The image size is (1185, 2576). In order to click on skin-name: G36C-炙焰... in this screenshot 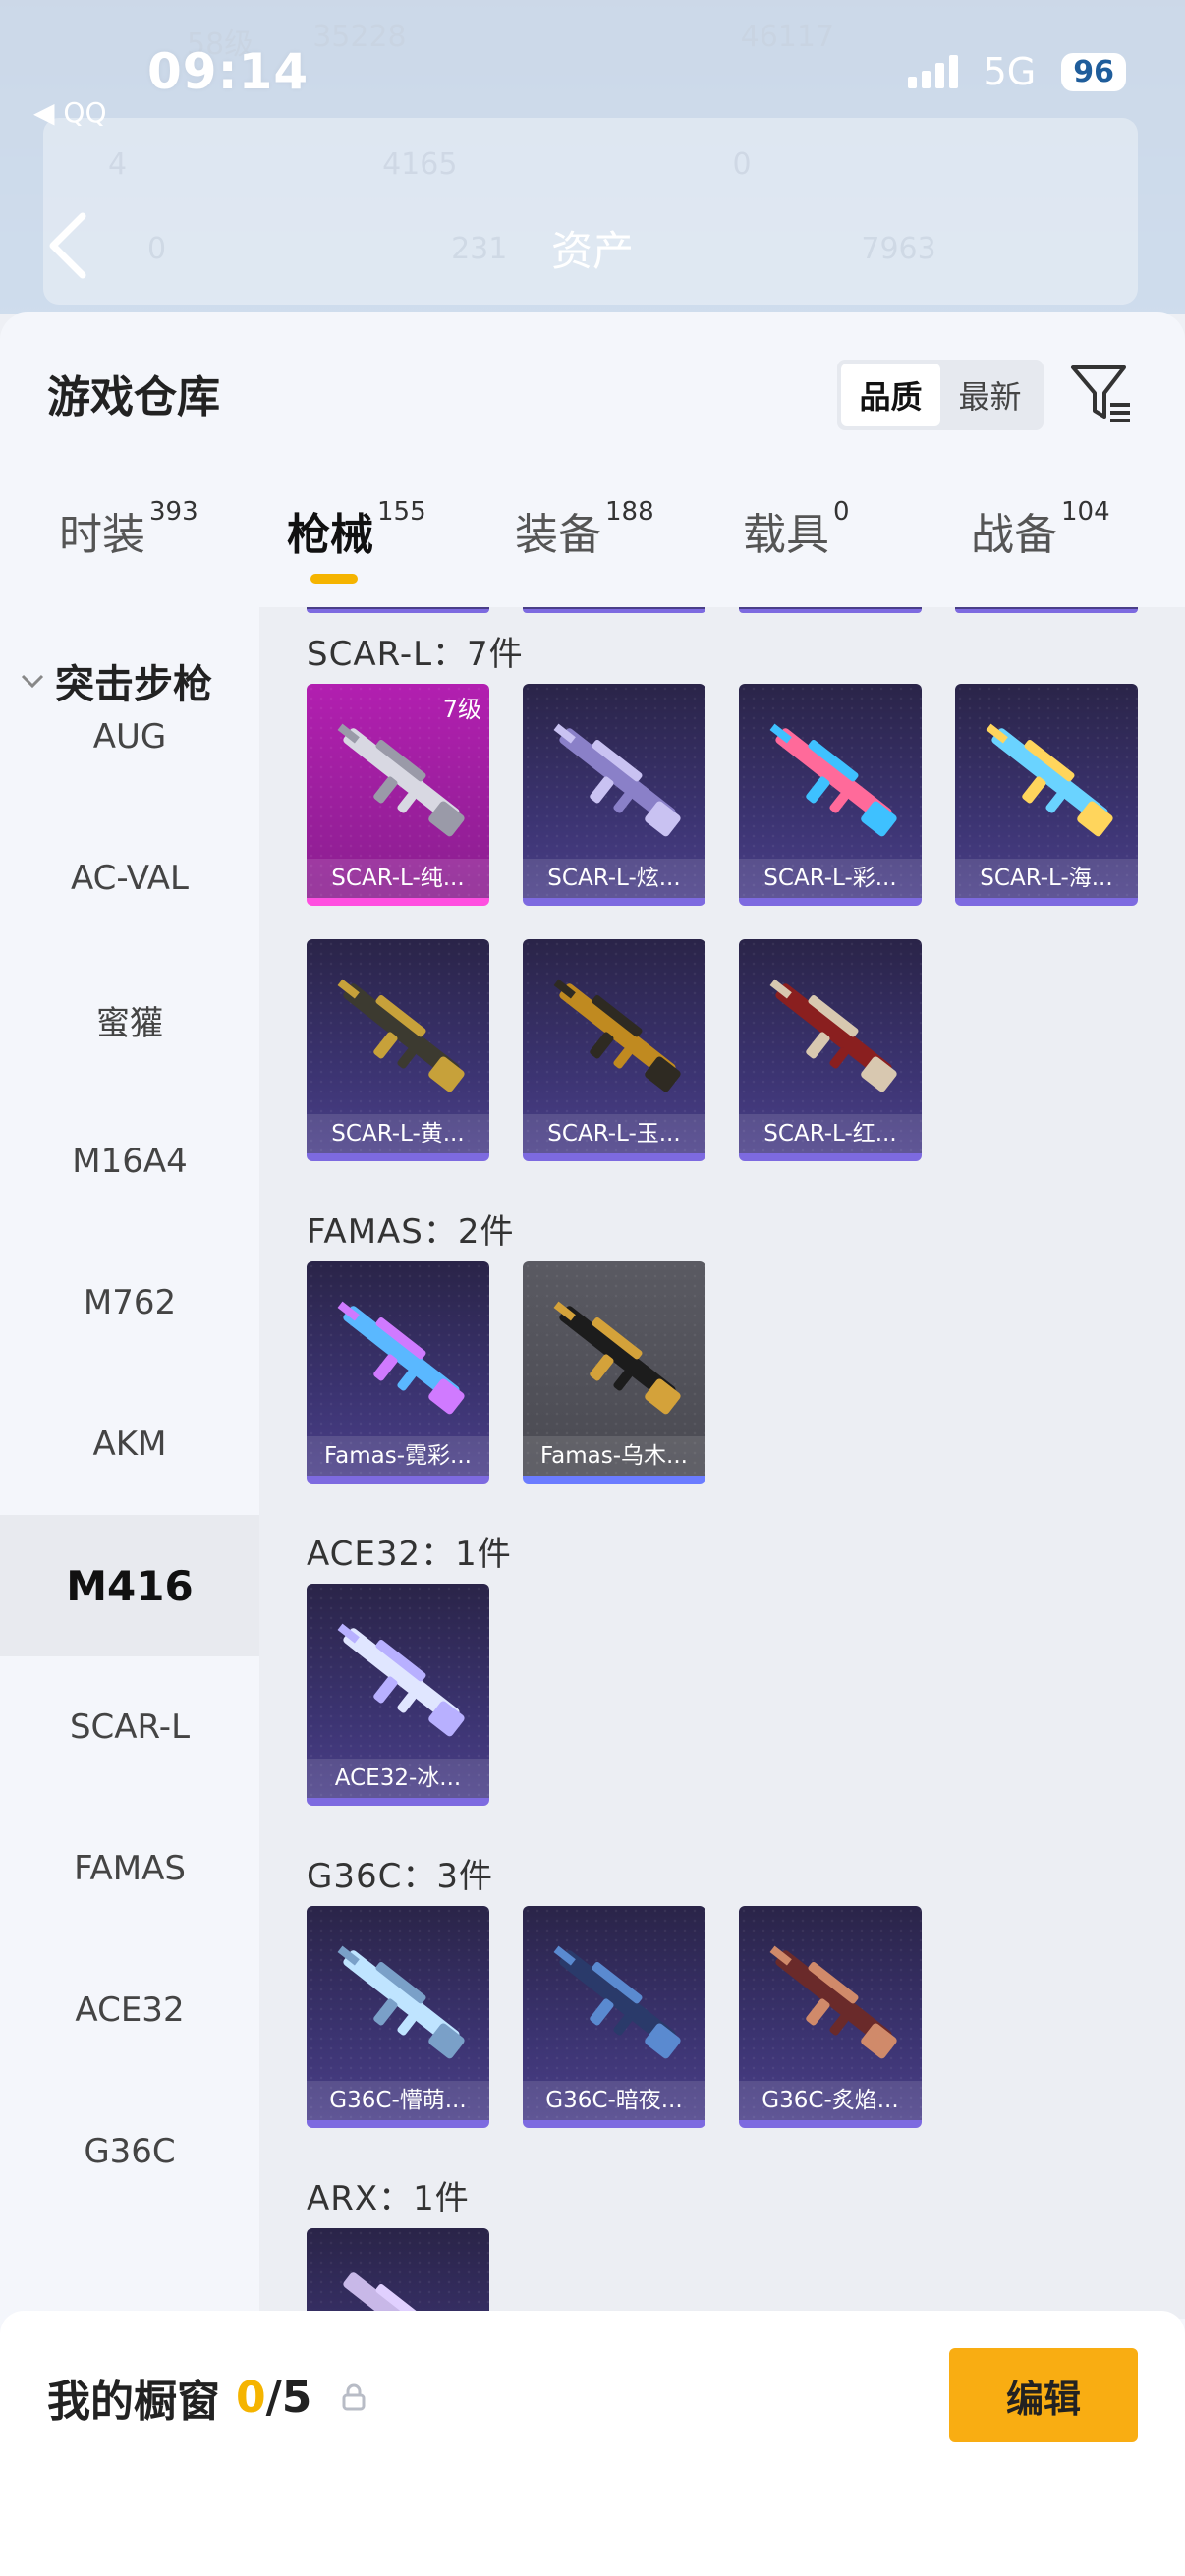, I will do `click(831, 2100)`.